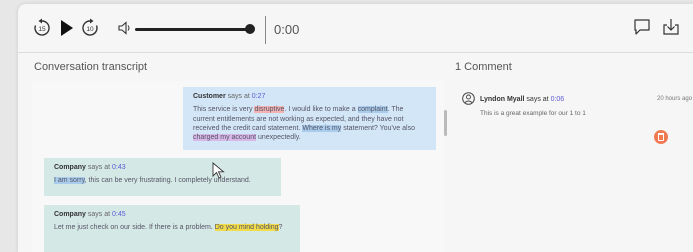 Image resolution: width=693 pixels, height=252 pixels. I want to click on volume-icon, so click(125, 28).